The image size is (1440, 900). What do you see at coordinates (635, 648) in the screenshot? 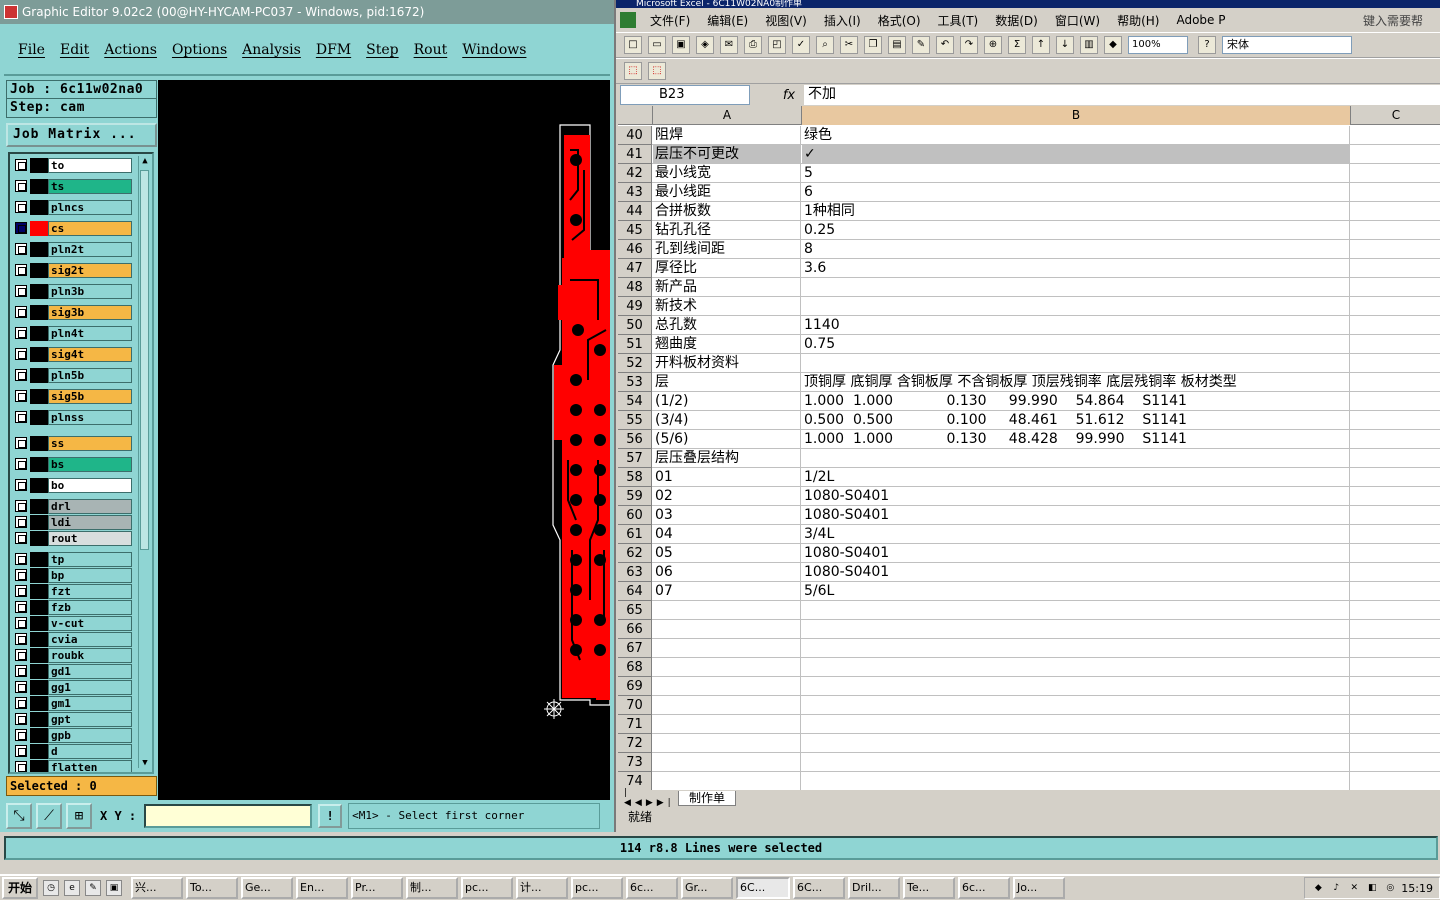
I see `row-header: 67` at bounding box center [635, 648].